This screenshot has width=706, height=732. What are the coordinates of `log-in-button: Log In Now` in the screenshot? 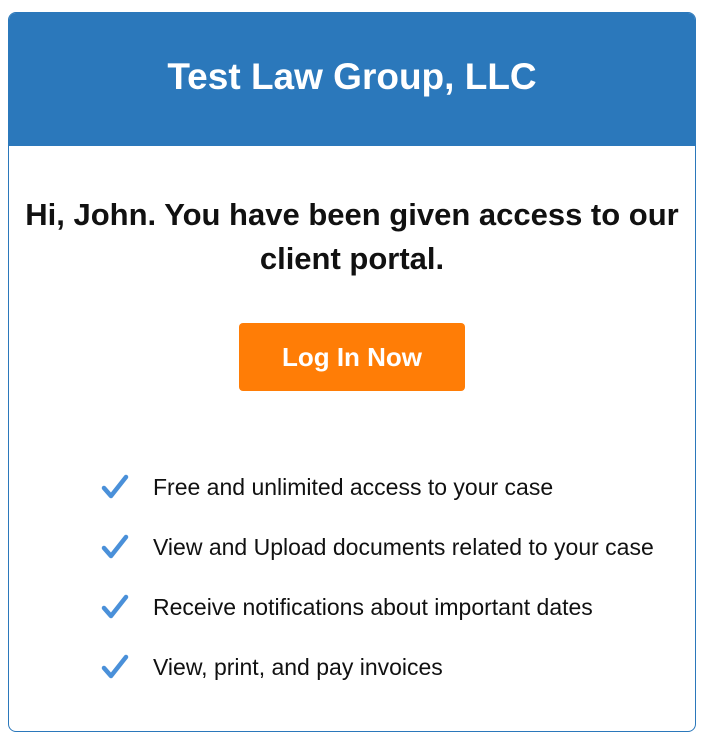 It's located at (352, 357).